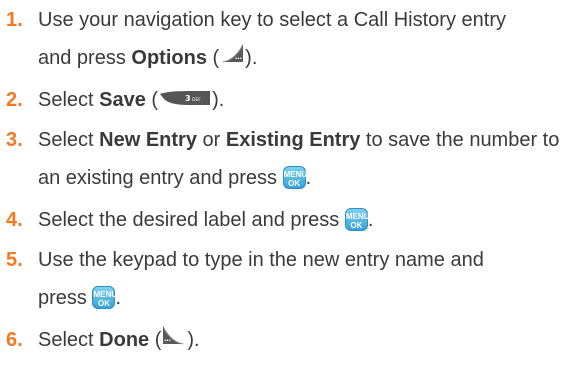  I want to click on three-key-digit: 3, so click(188, 98).